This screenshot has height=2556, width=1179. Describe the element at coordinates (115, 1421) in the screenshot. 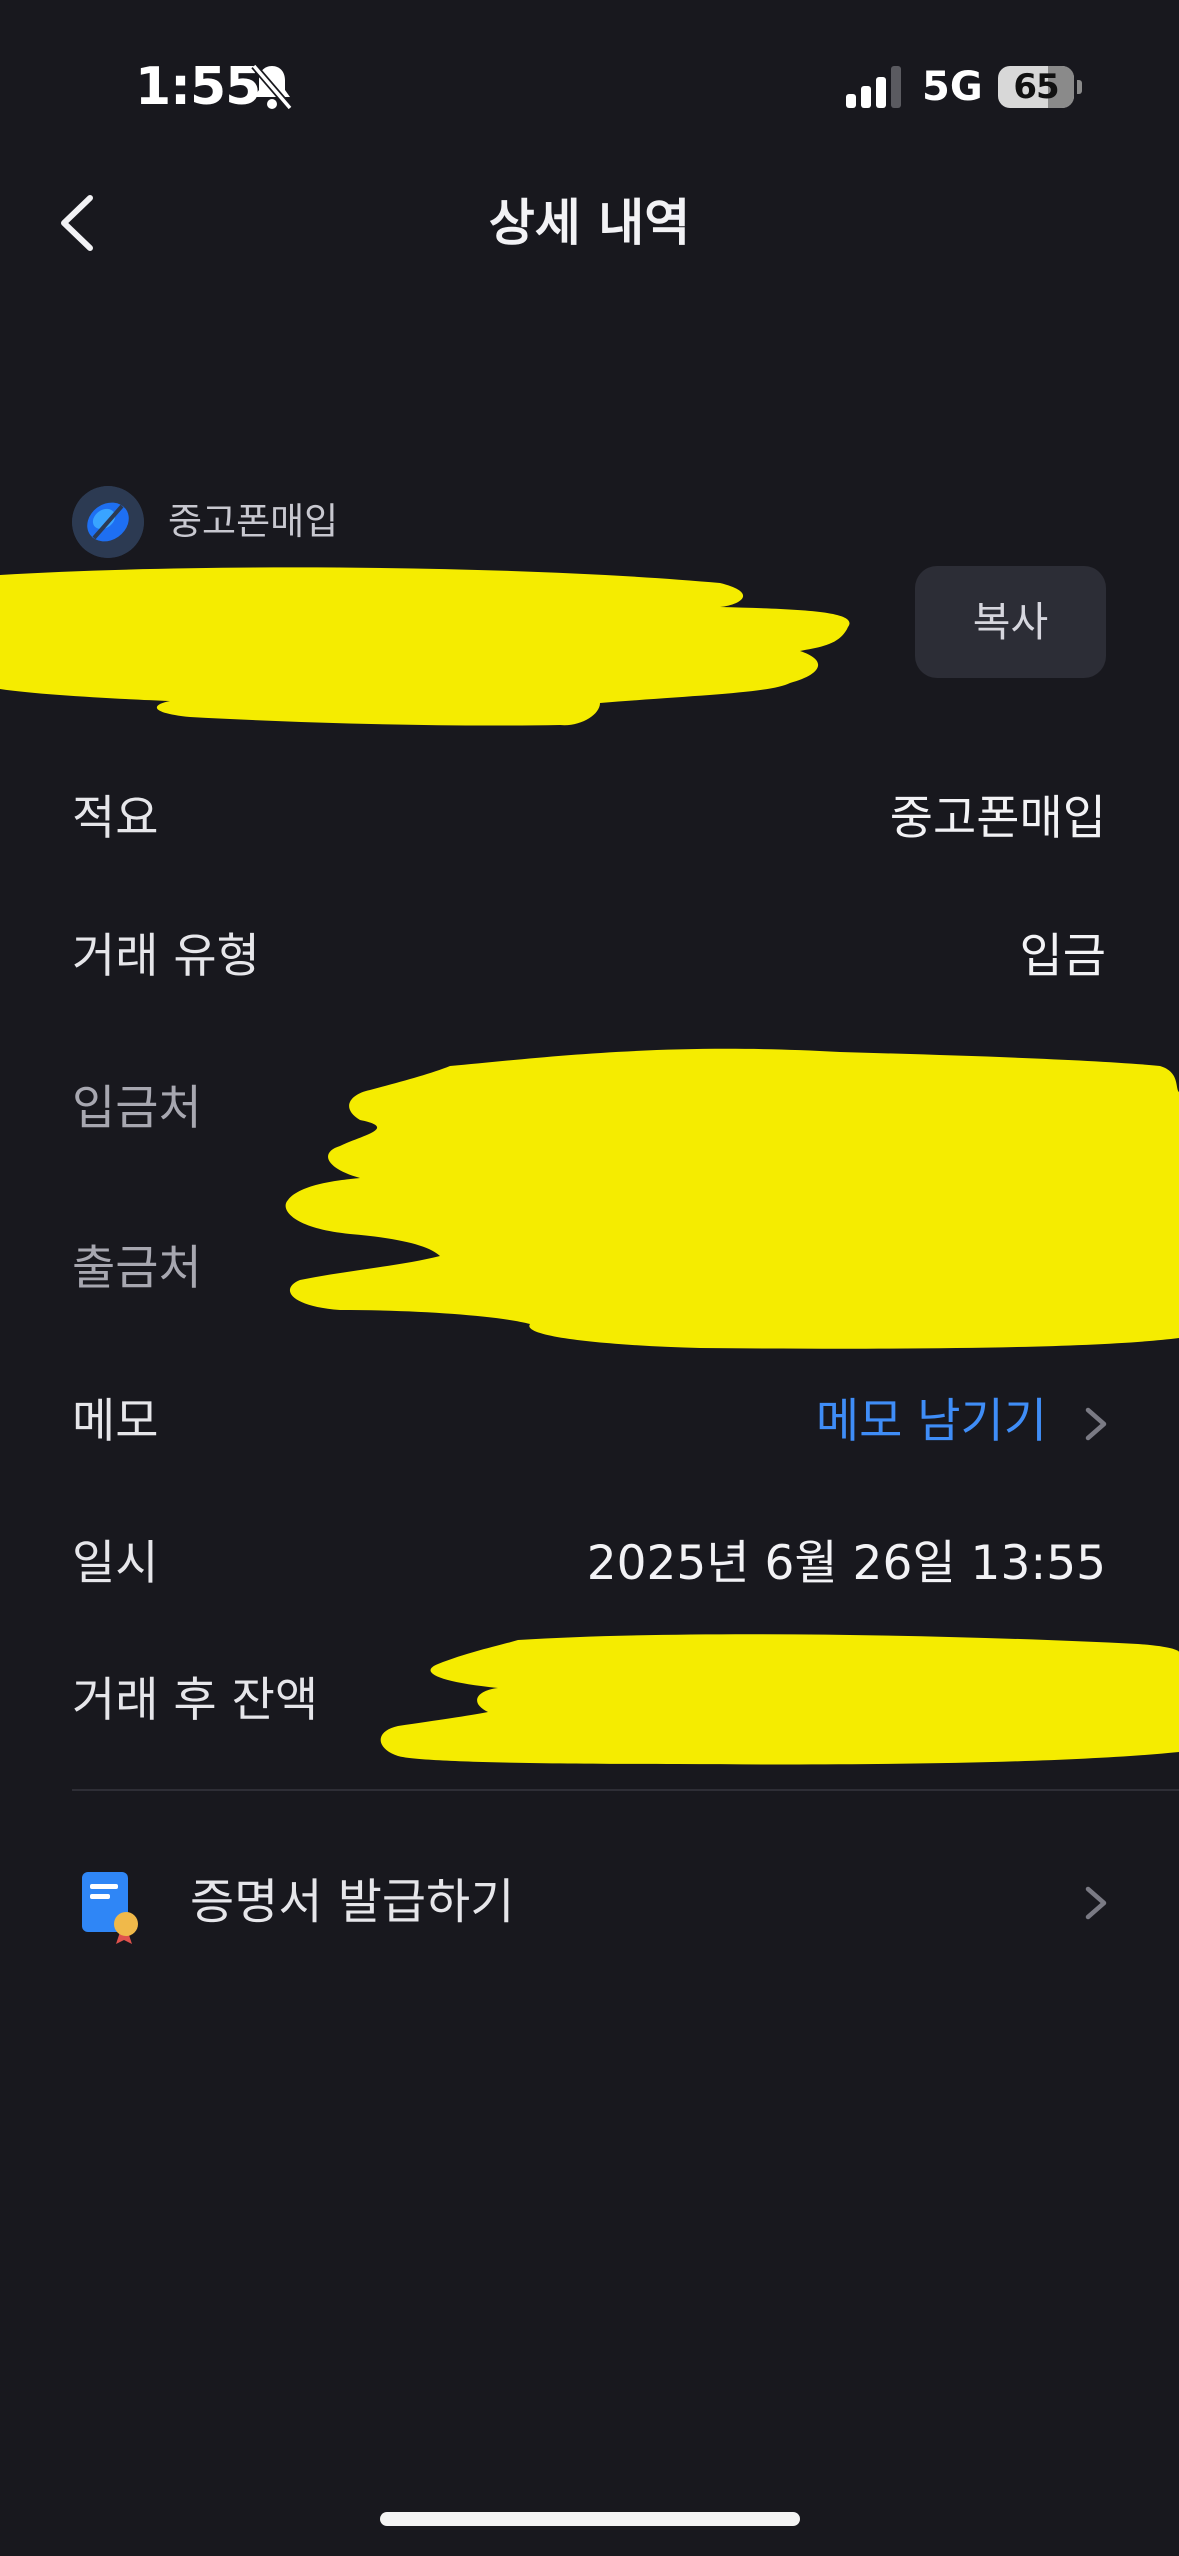

I see `memo-label: 메모` at that location.